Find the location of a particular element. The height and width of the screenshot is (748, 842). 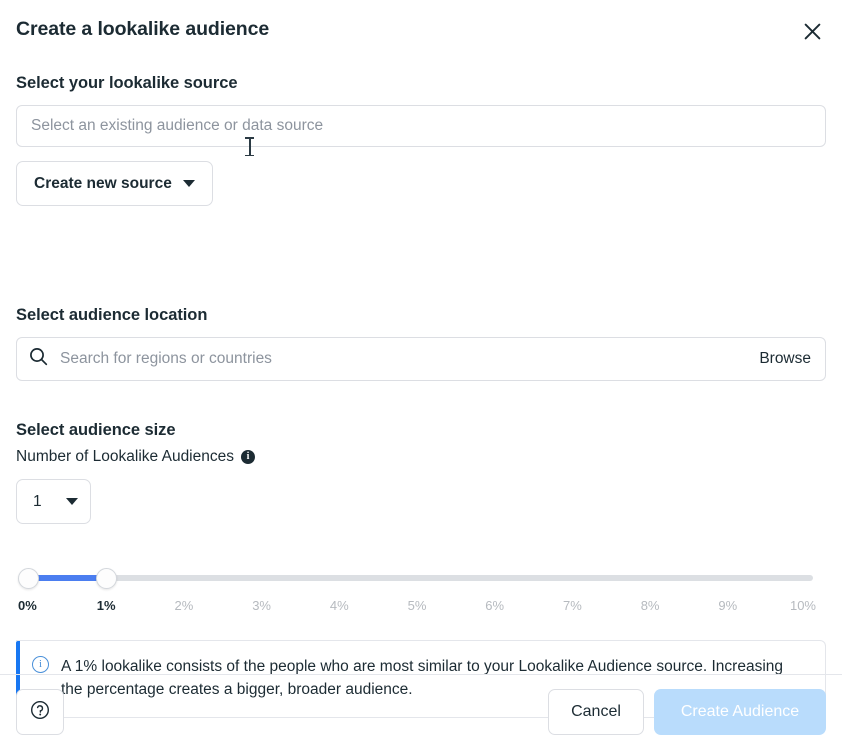

slider-tick-4: 4% is located at coordinates (339, 605).